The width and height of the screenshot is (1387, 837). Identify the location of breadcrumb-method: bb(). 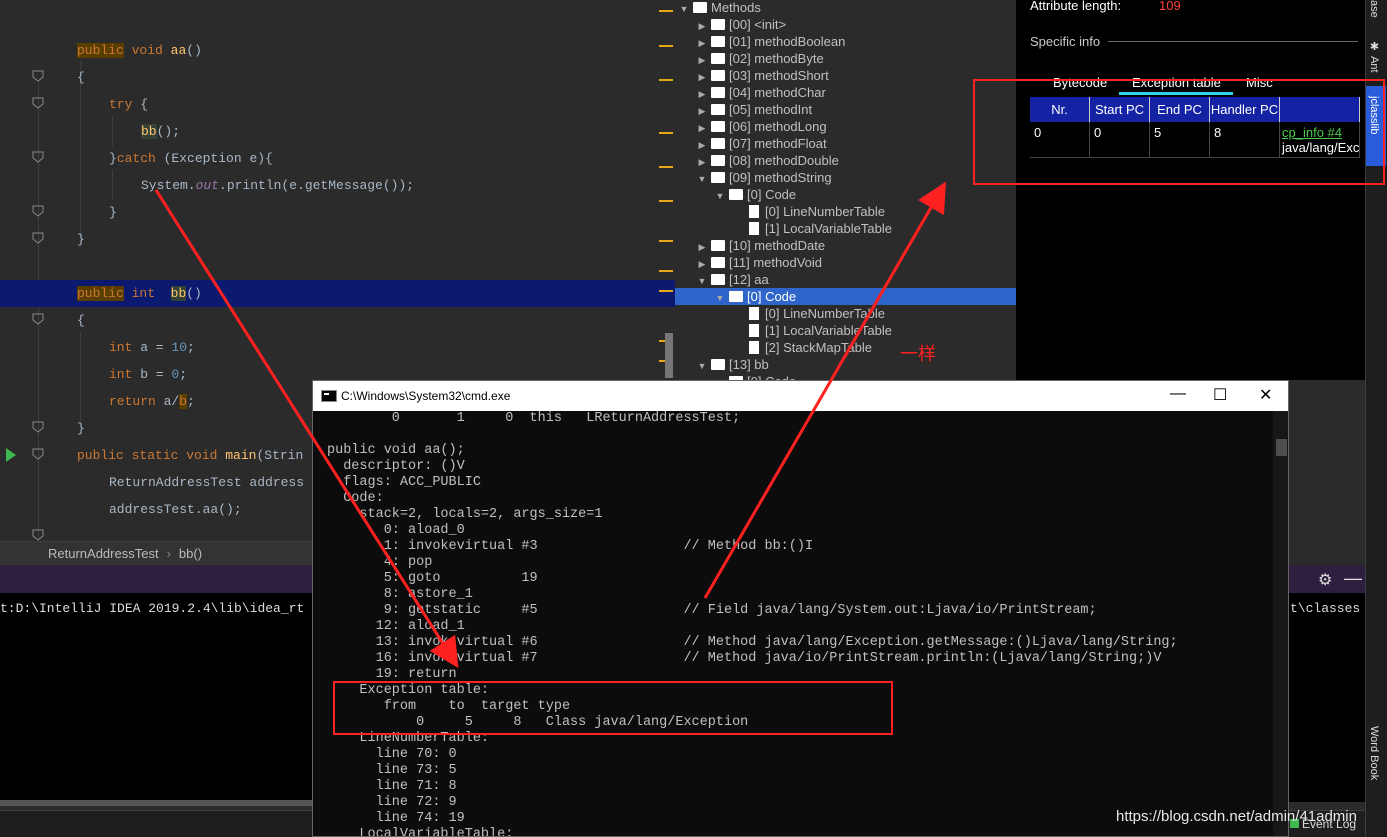
(190, 553).